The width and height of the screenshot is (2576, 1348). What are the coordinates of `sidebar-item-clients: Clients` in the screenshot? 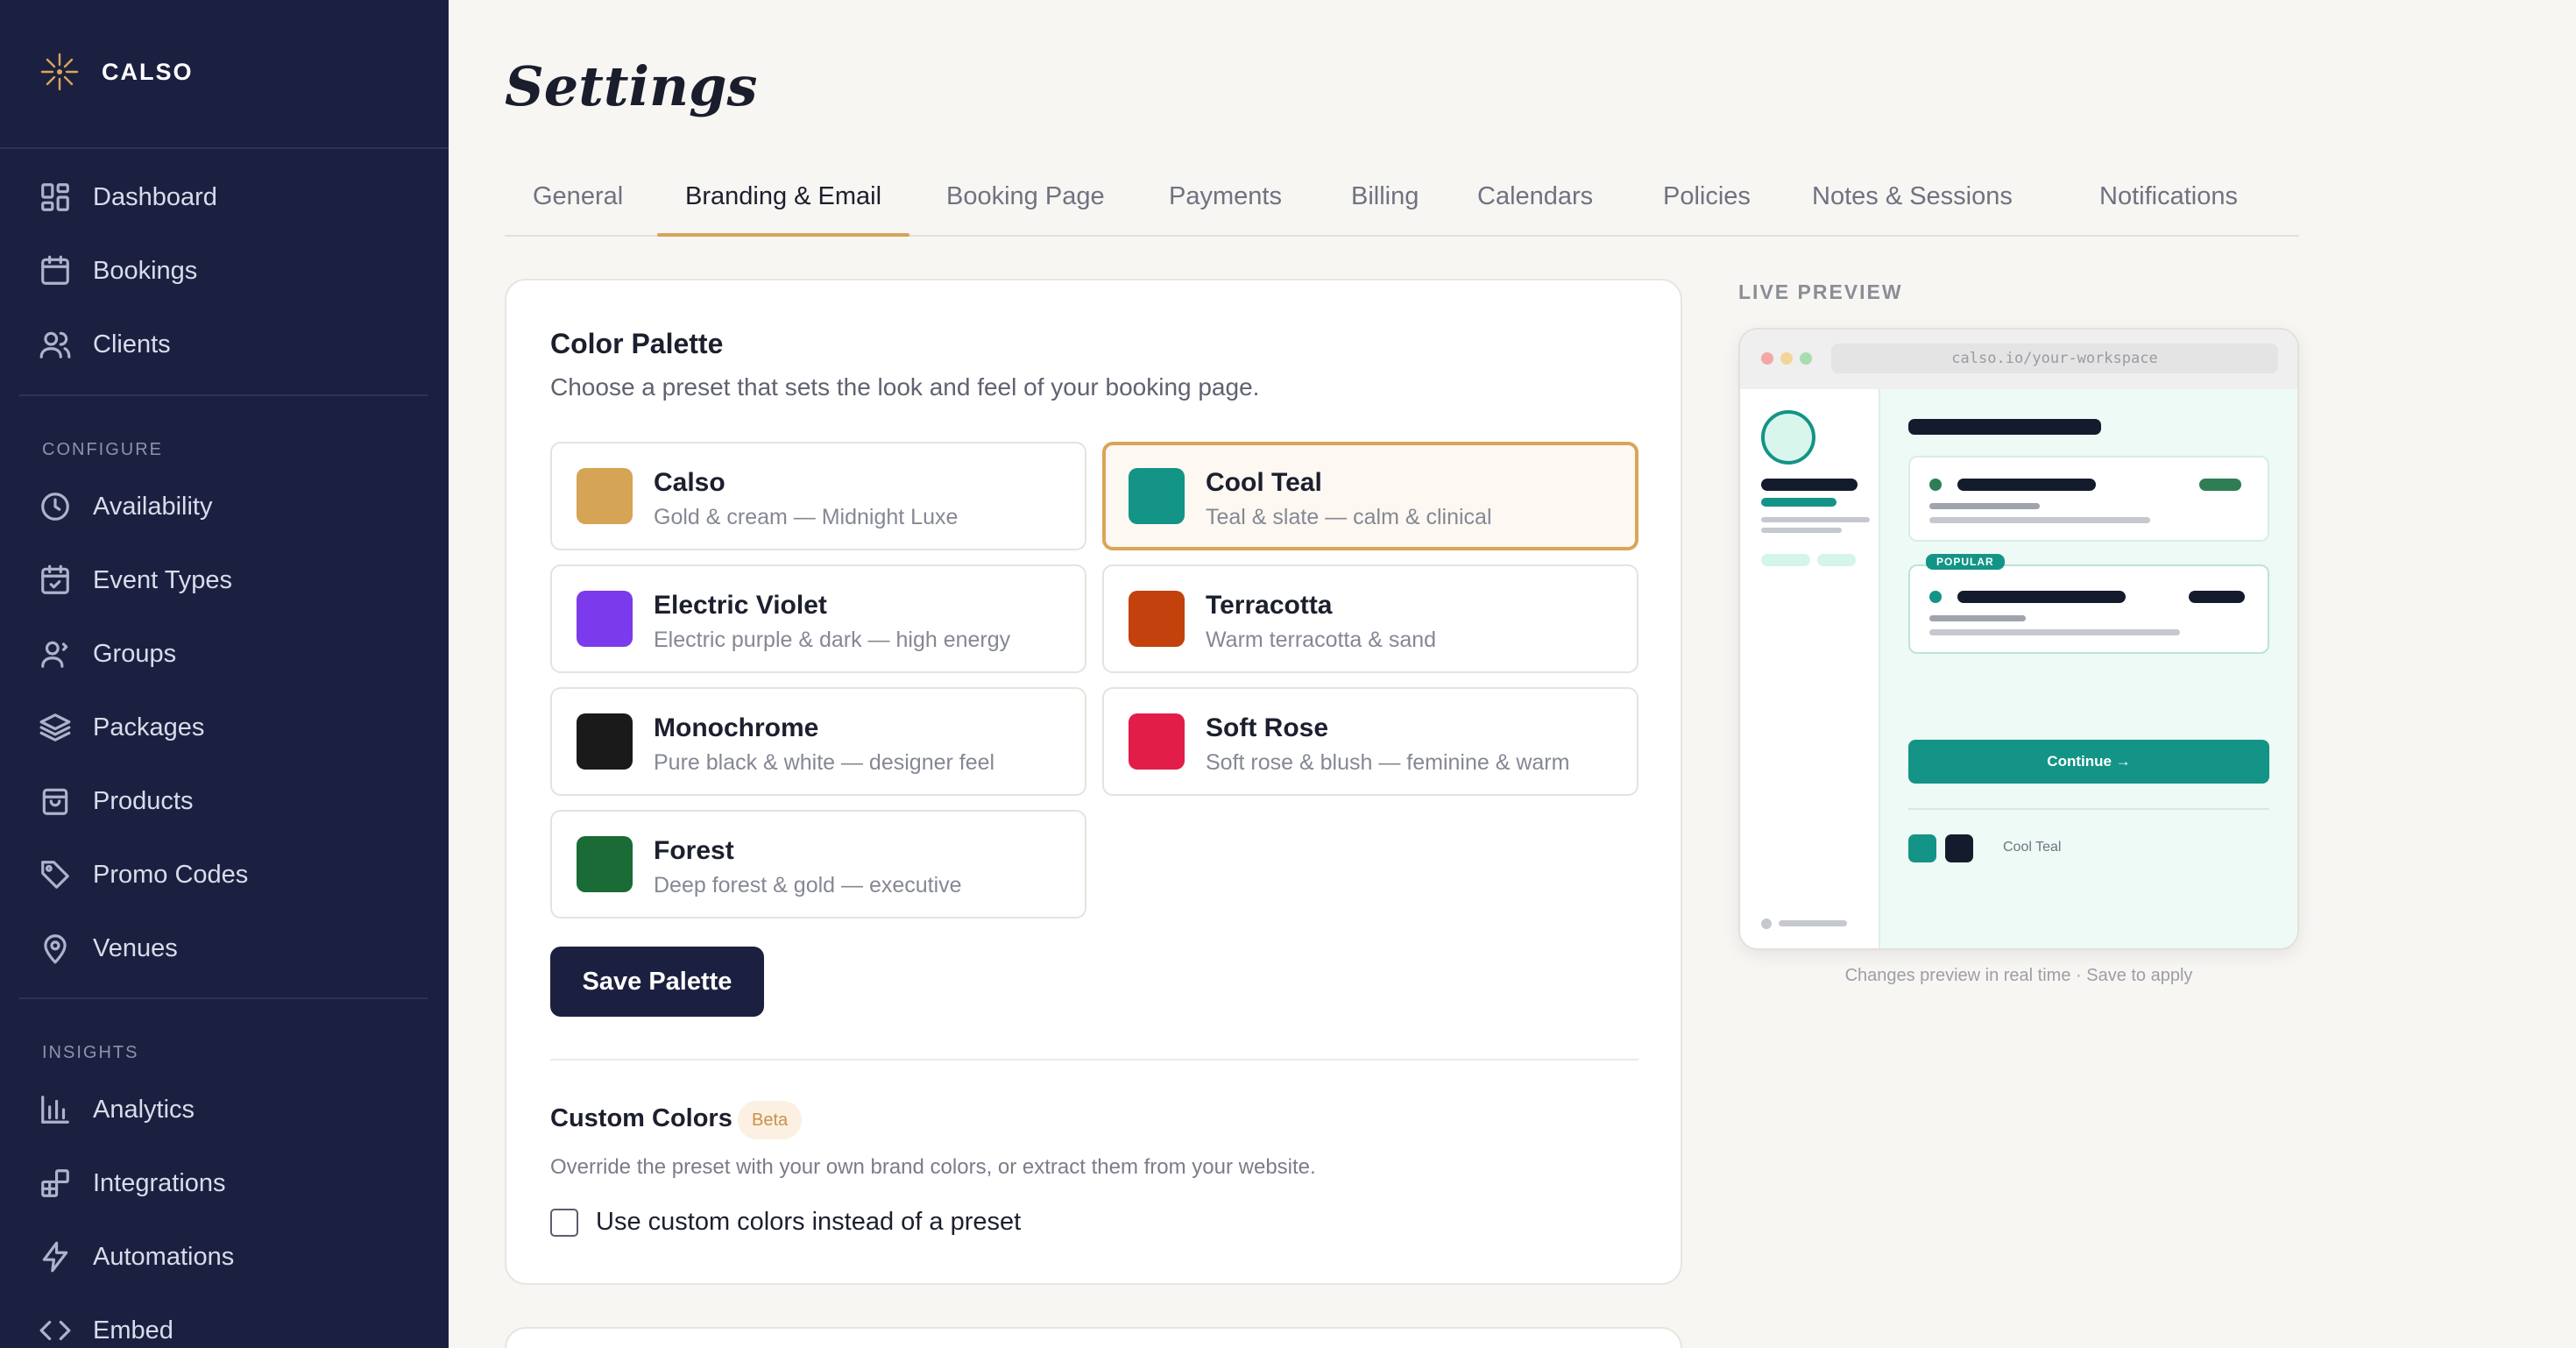 It's located at (105, 344).